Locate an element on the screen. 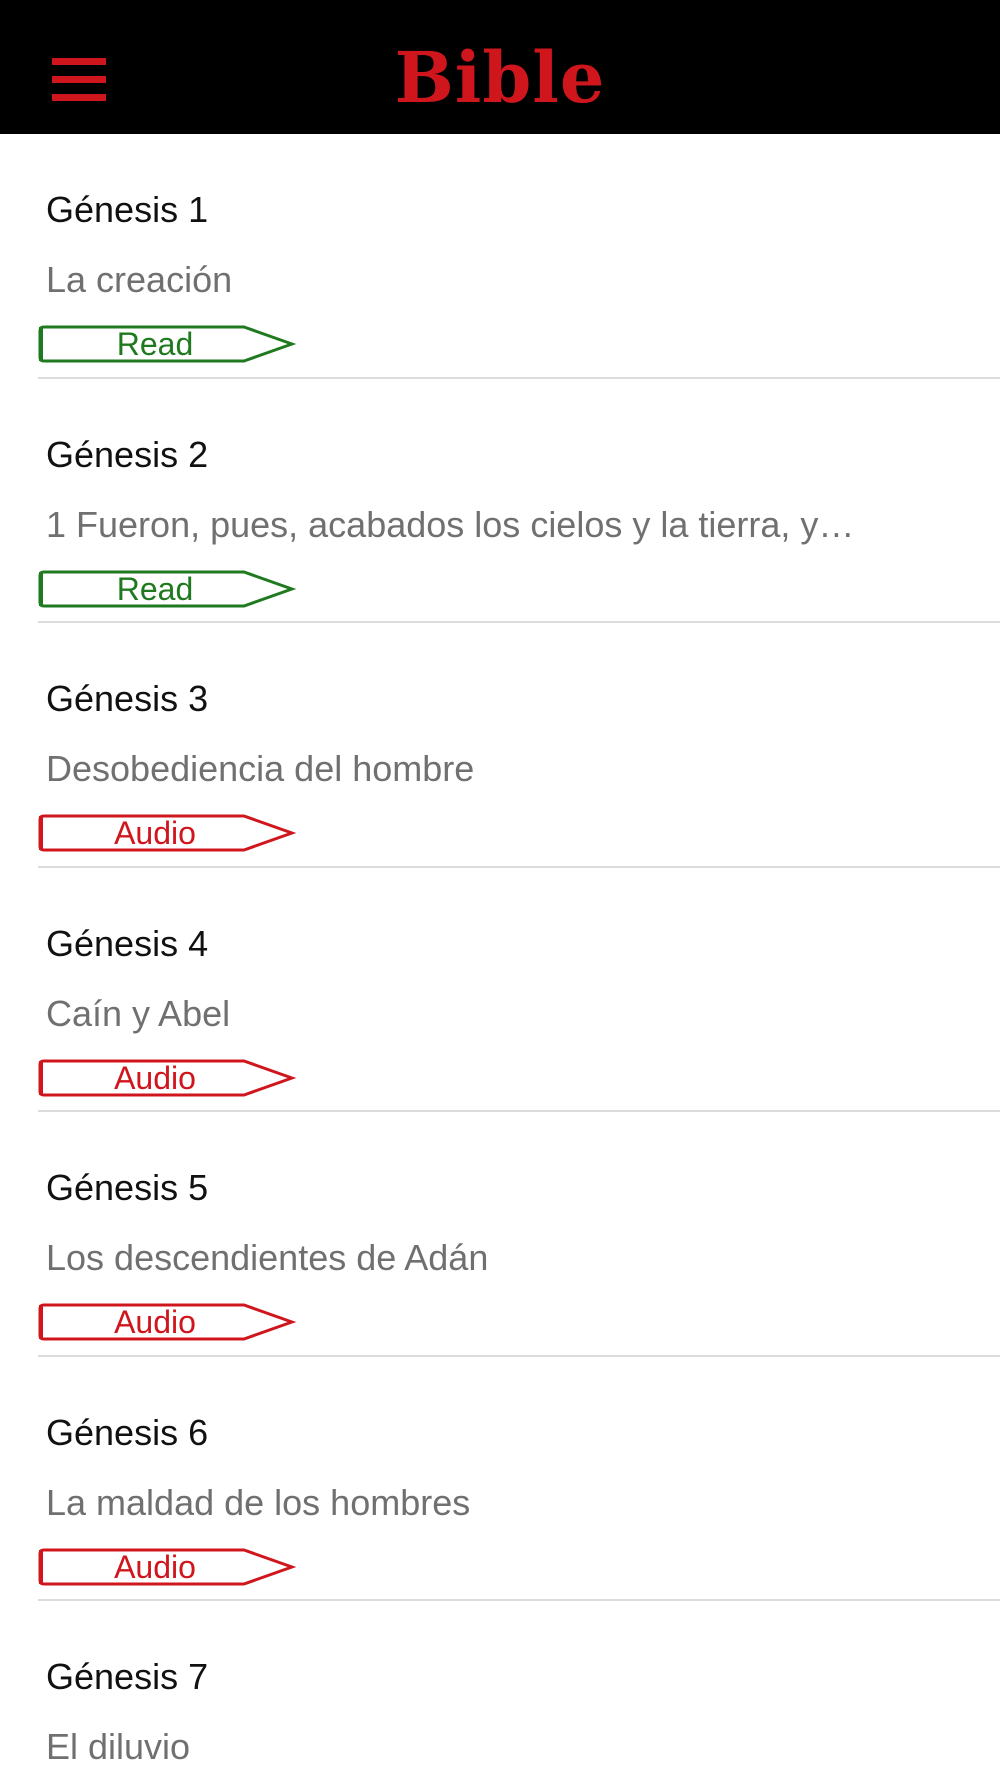 This screenshot has width=1000, height=1778. top-bar: Bible is located at coordinates (500, 67).